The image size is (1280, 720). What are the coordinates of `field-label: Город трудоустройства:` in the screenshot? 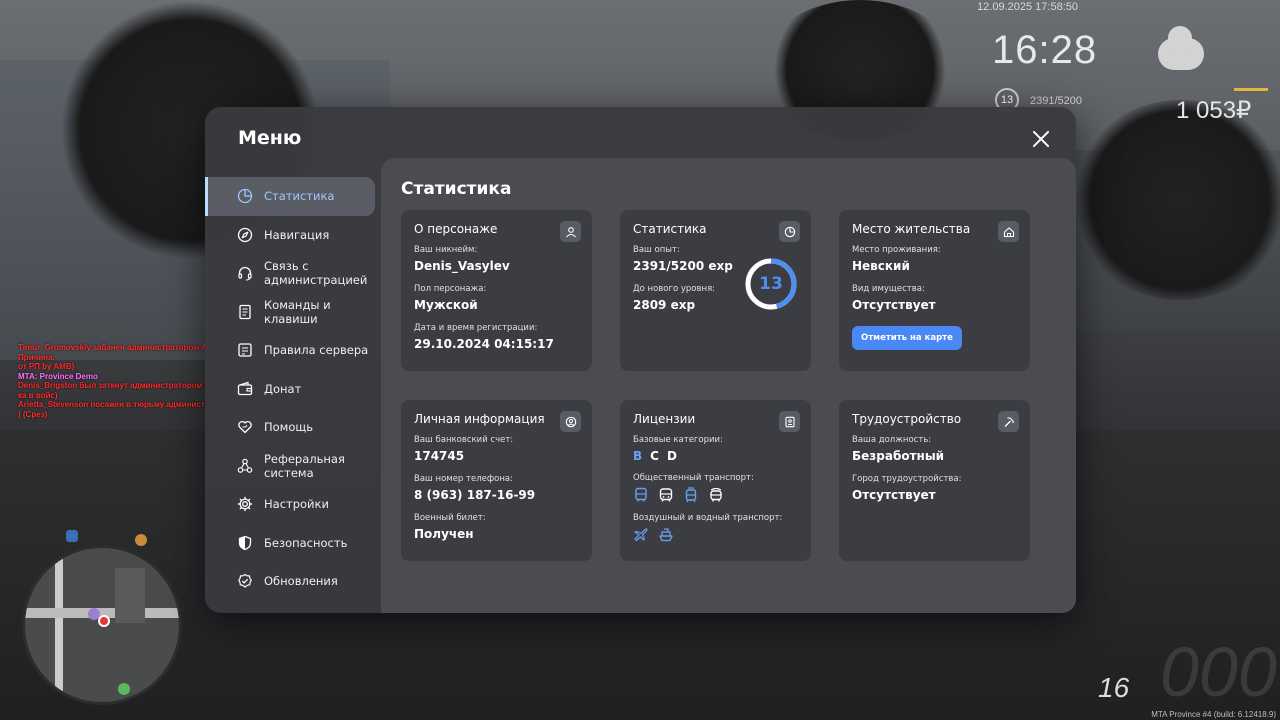 It's located at (907, 479).